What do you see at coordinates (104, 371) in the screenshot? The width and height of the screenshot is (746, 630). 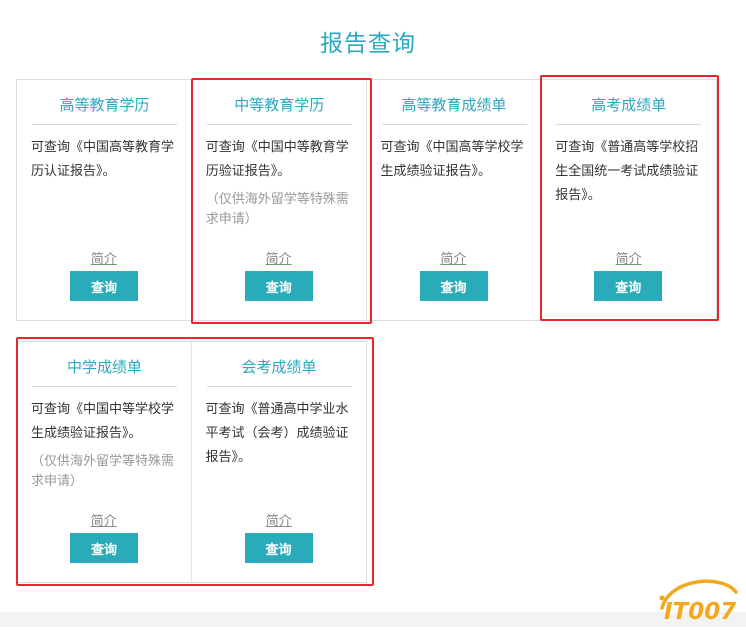 I see `card-title: 中学成绩单` at bounding box center [104, 371].